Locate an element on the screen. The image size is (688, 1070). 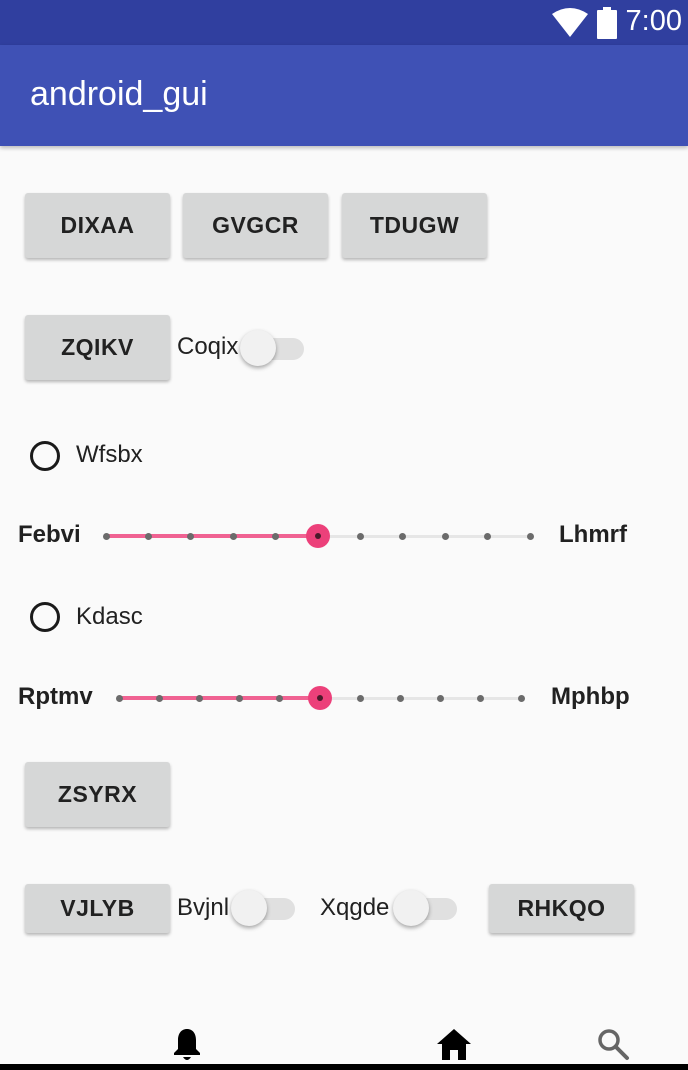
bottom-navigation is located at coordinates (344, 1045).